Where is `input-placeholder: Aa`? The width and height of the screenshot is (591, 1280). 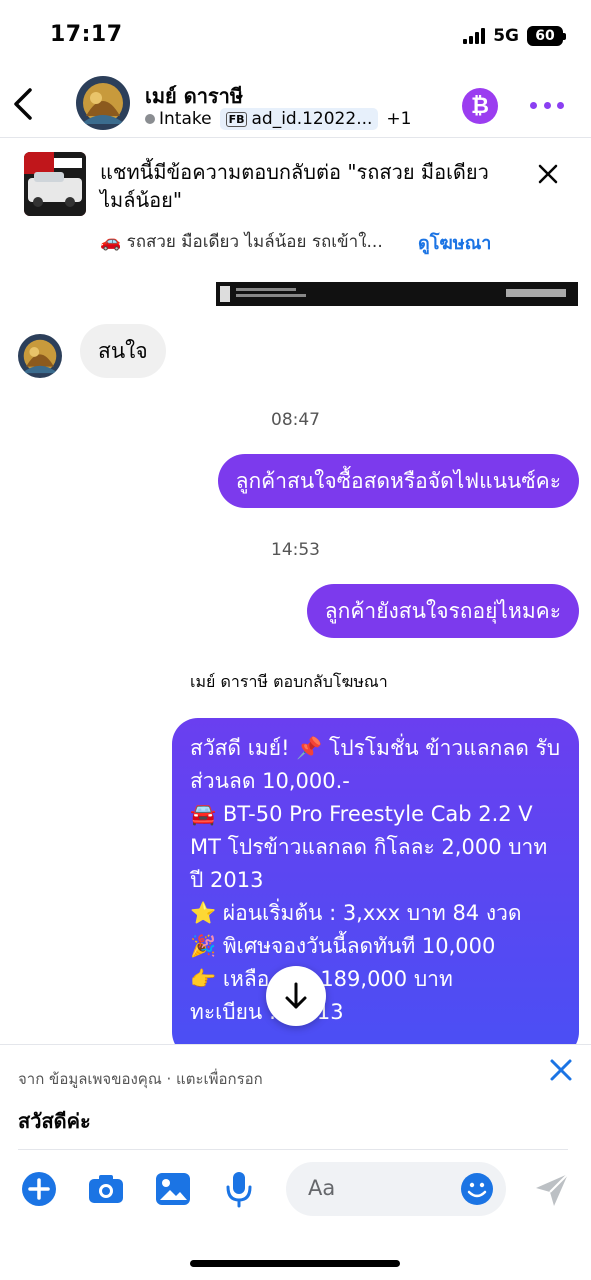 input-placeholder: Aa is located at coordinates (322, 1188).